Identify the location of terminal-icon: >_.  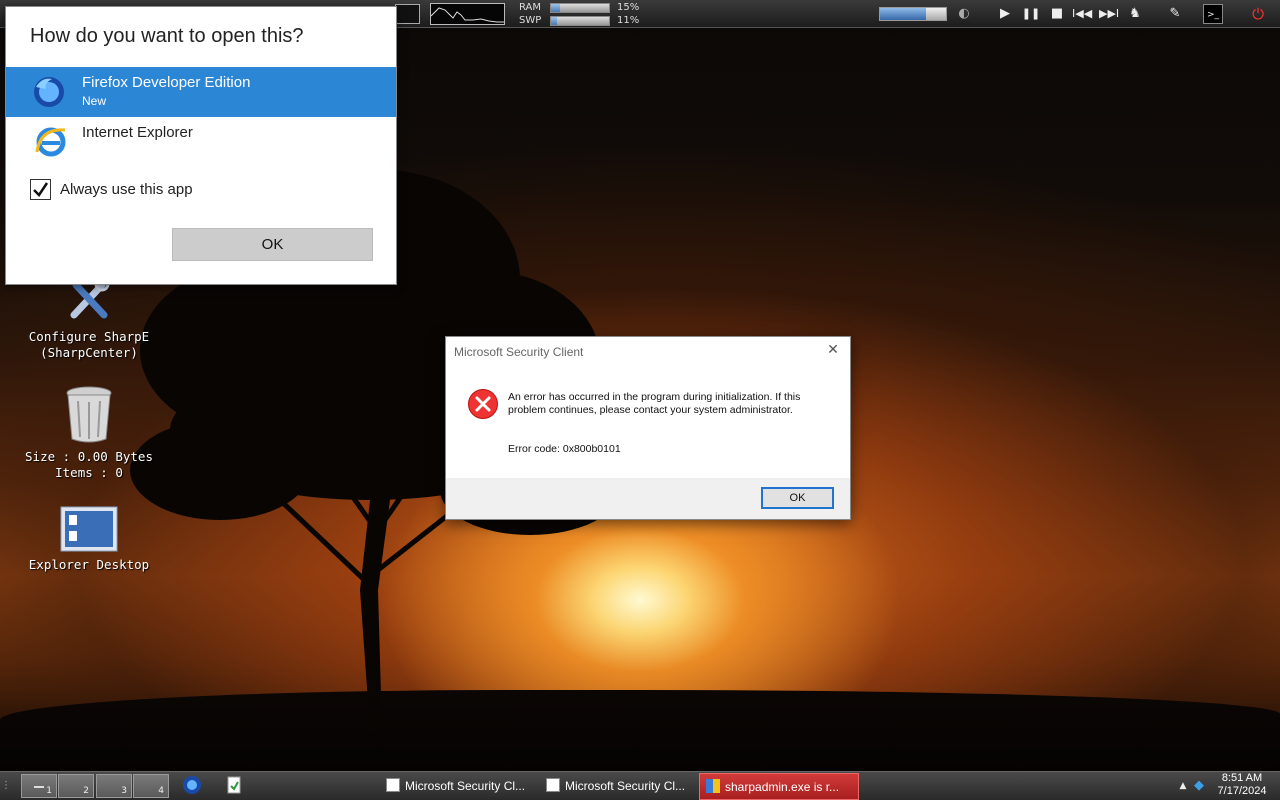
(1213, 14).